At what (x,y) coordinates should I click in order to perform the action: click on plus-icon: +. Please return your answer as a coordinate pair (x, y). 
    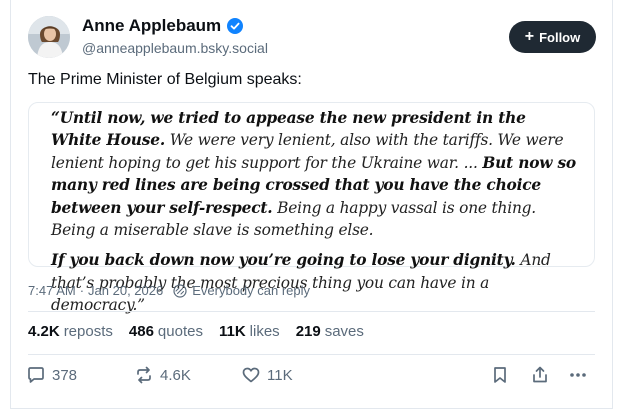
    Looking at the image, I should click on (529, 36).